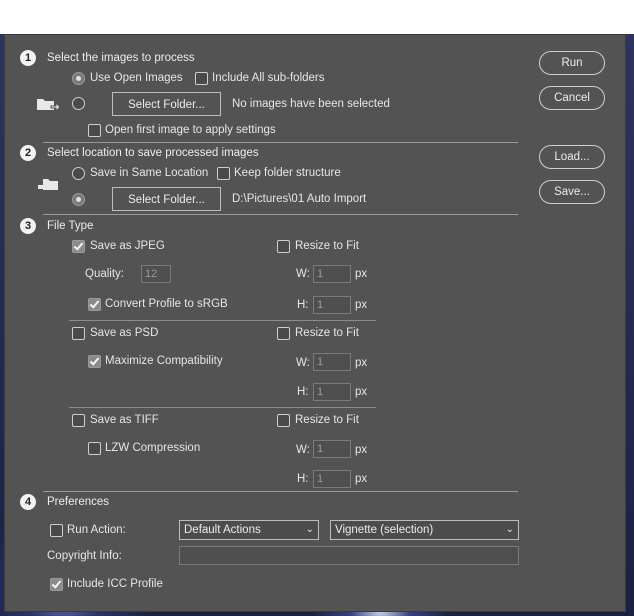 This screenshot has width=634, height=616. What do you see at coordinates (78, 78) in the screenshot?
I see `use-open-images-radio` at bounding box center [78, 78].